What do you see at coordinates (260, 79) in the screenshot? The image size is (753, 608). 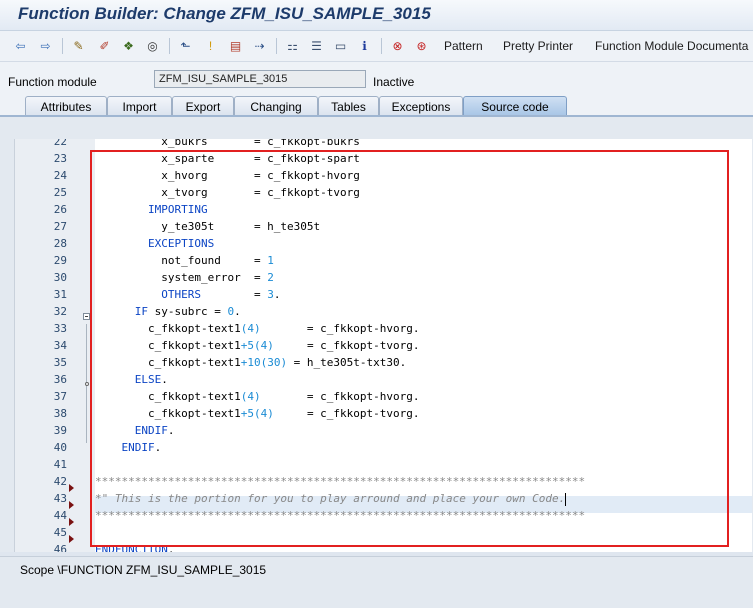 I see `function-module-field` at bounding box center [260, 79].